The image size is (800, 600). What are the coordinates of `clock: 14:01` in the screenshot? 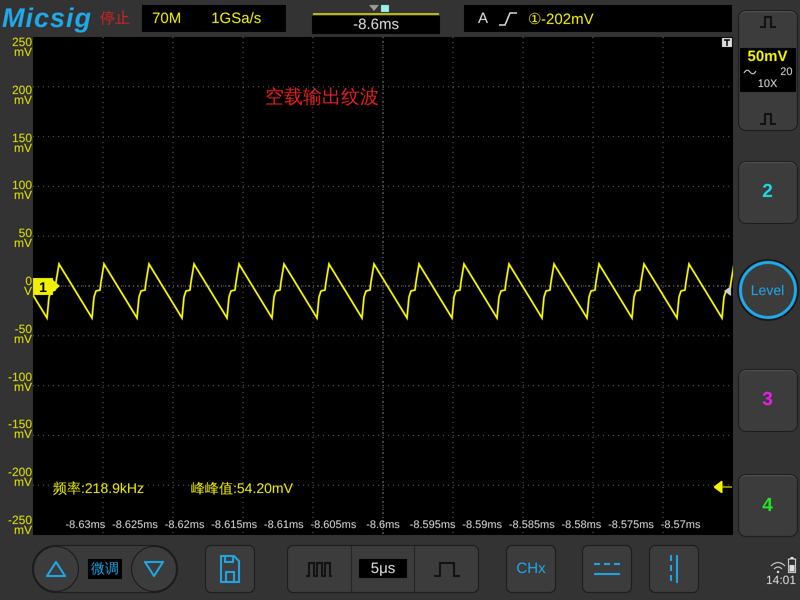 It's located at (781, 580).